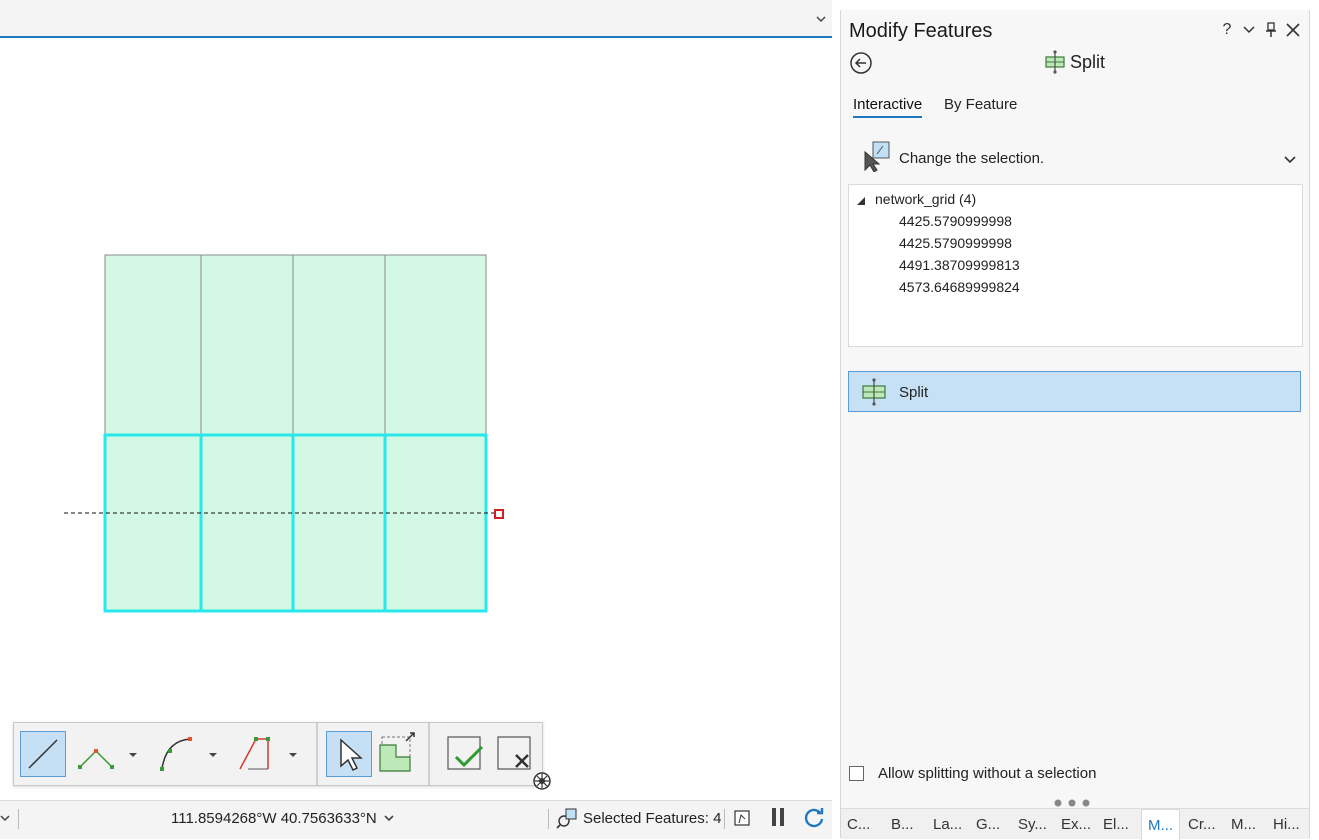 This screenshot has height=840, width=1319. I want to click on gear-icon, so click(542, 781).